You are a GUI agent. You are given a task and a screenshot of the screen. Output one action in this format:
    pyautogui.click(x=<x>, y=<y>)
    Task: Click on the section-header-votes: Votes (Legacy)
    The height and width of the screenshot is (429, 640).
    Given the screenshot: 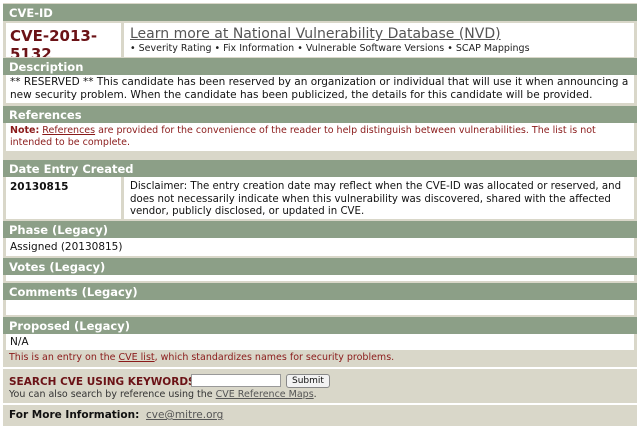 What is the action you would take?
    pyautogui.click(x=320, y=266)
    